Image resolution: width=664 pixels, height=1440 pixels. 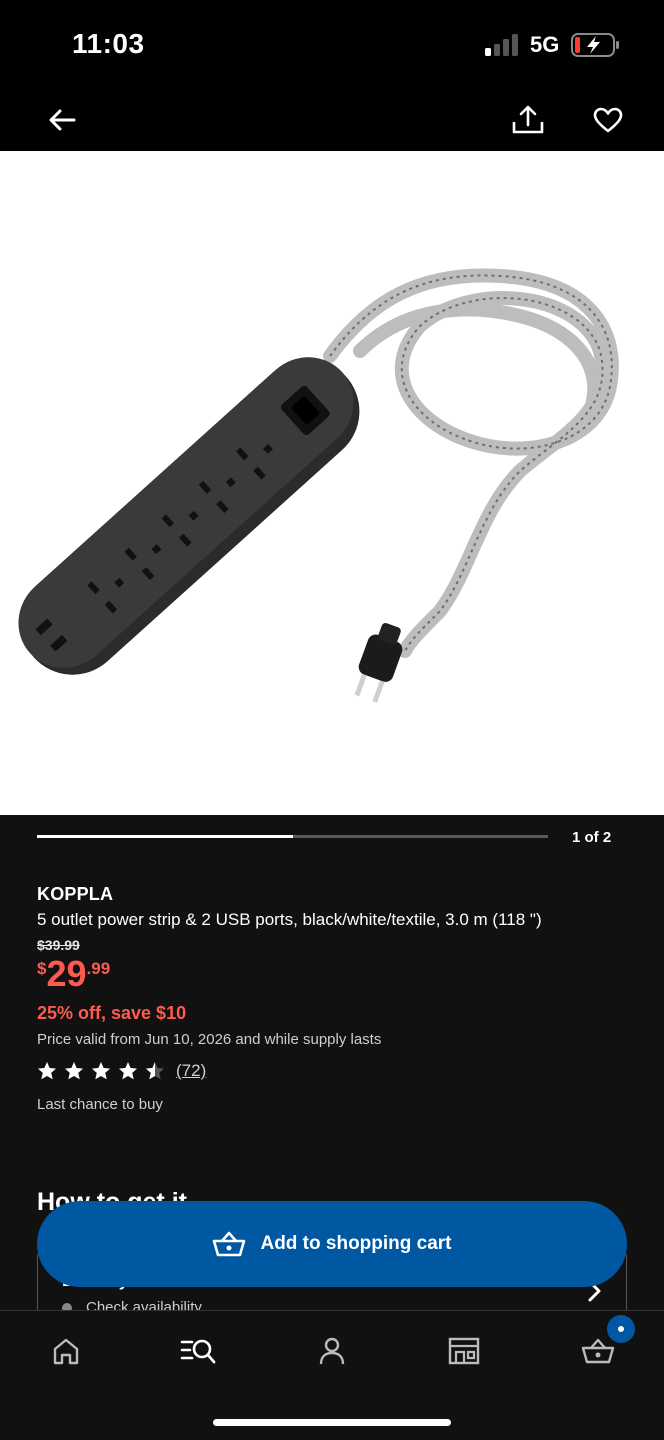 I want to click on carousel-progress-fill, so click(x=165, y=836).